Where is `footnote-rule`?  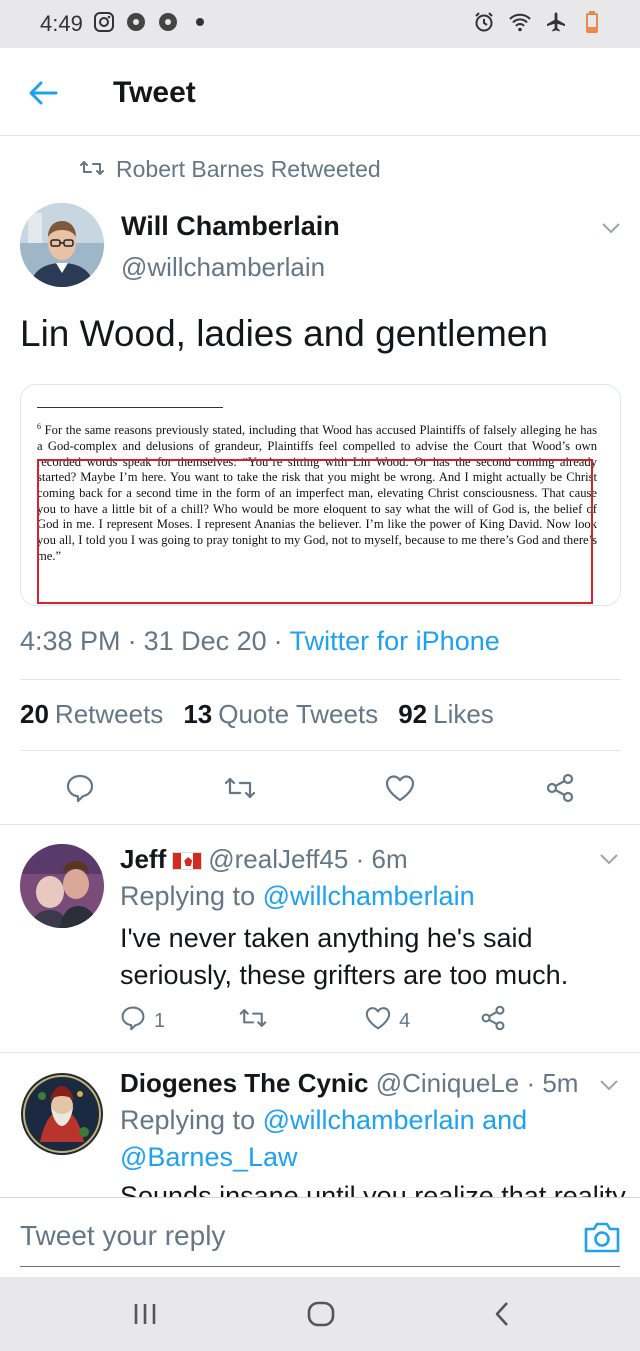 footnote-rule is located at coordinates (130, 407).